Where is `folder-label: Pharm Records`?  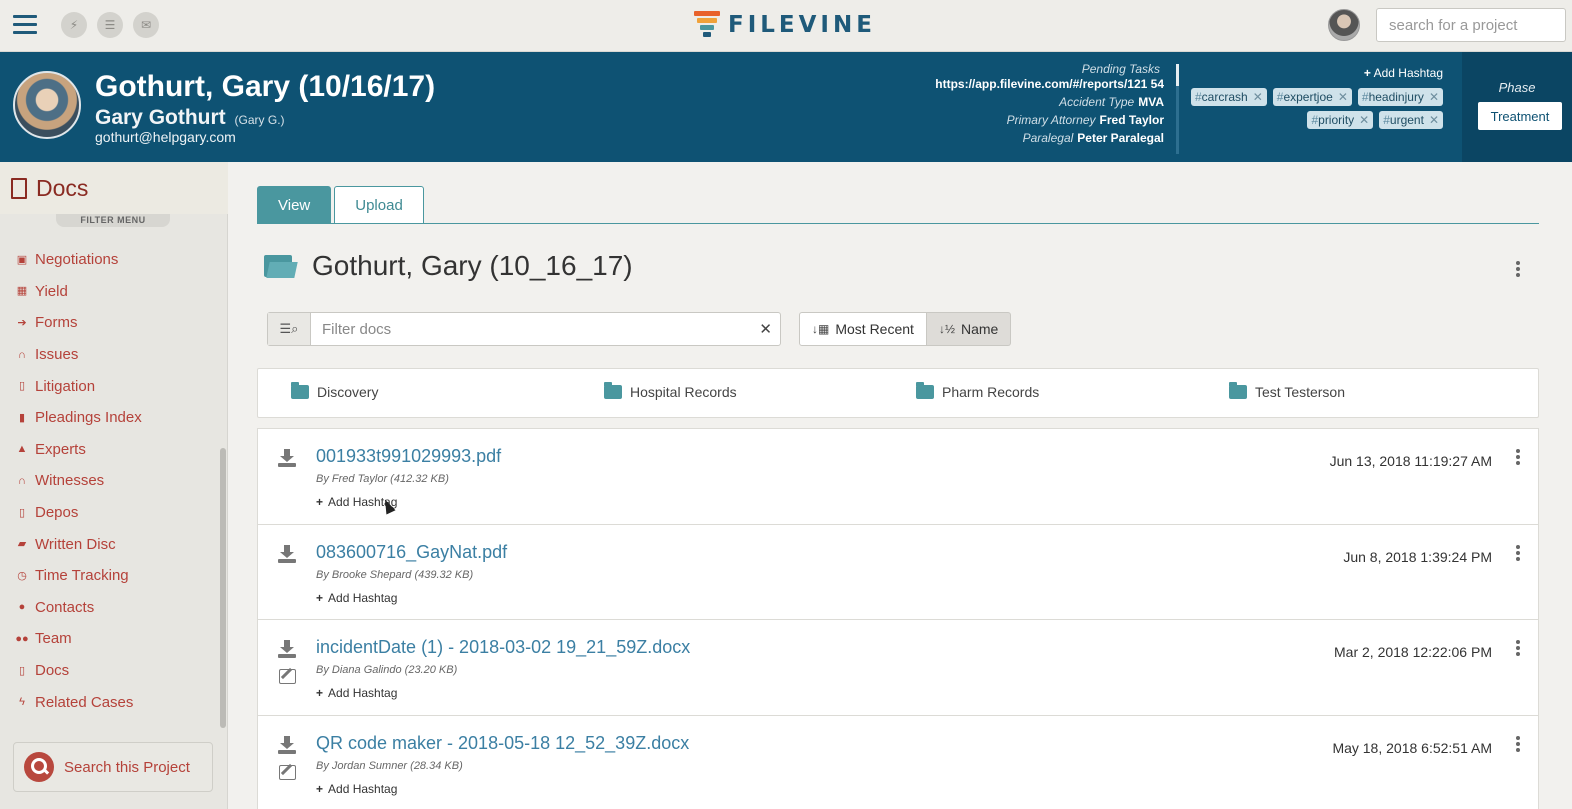
folder-label: Pharm Records is located at coordinates (991, 392).